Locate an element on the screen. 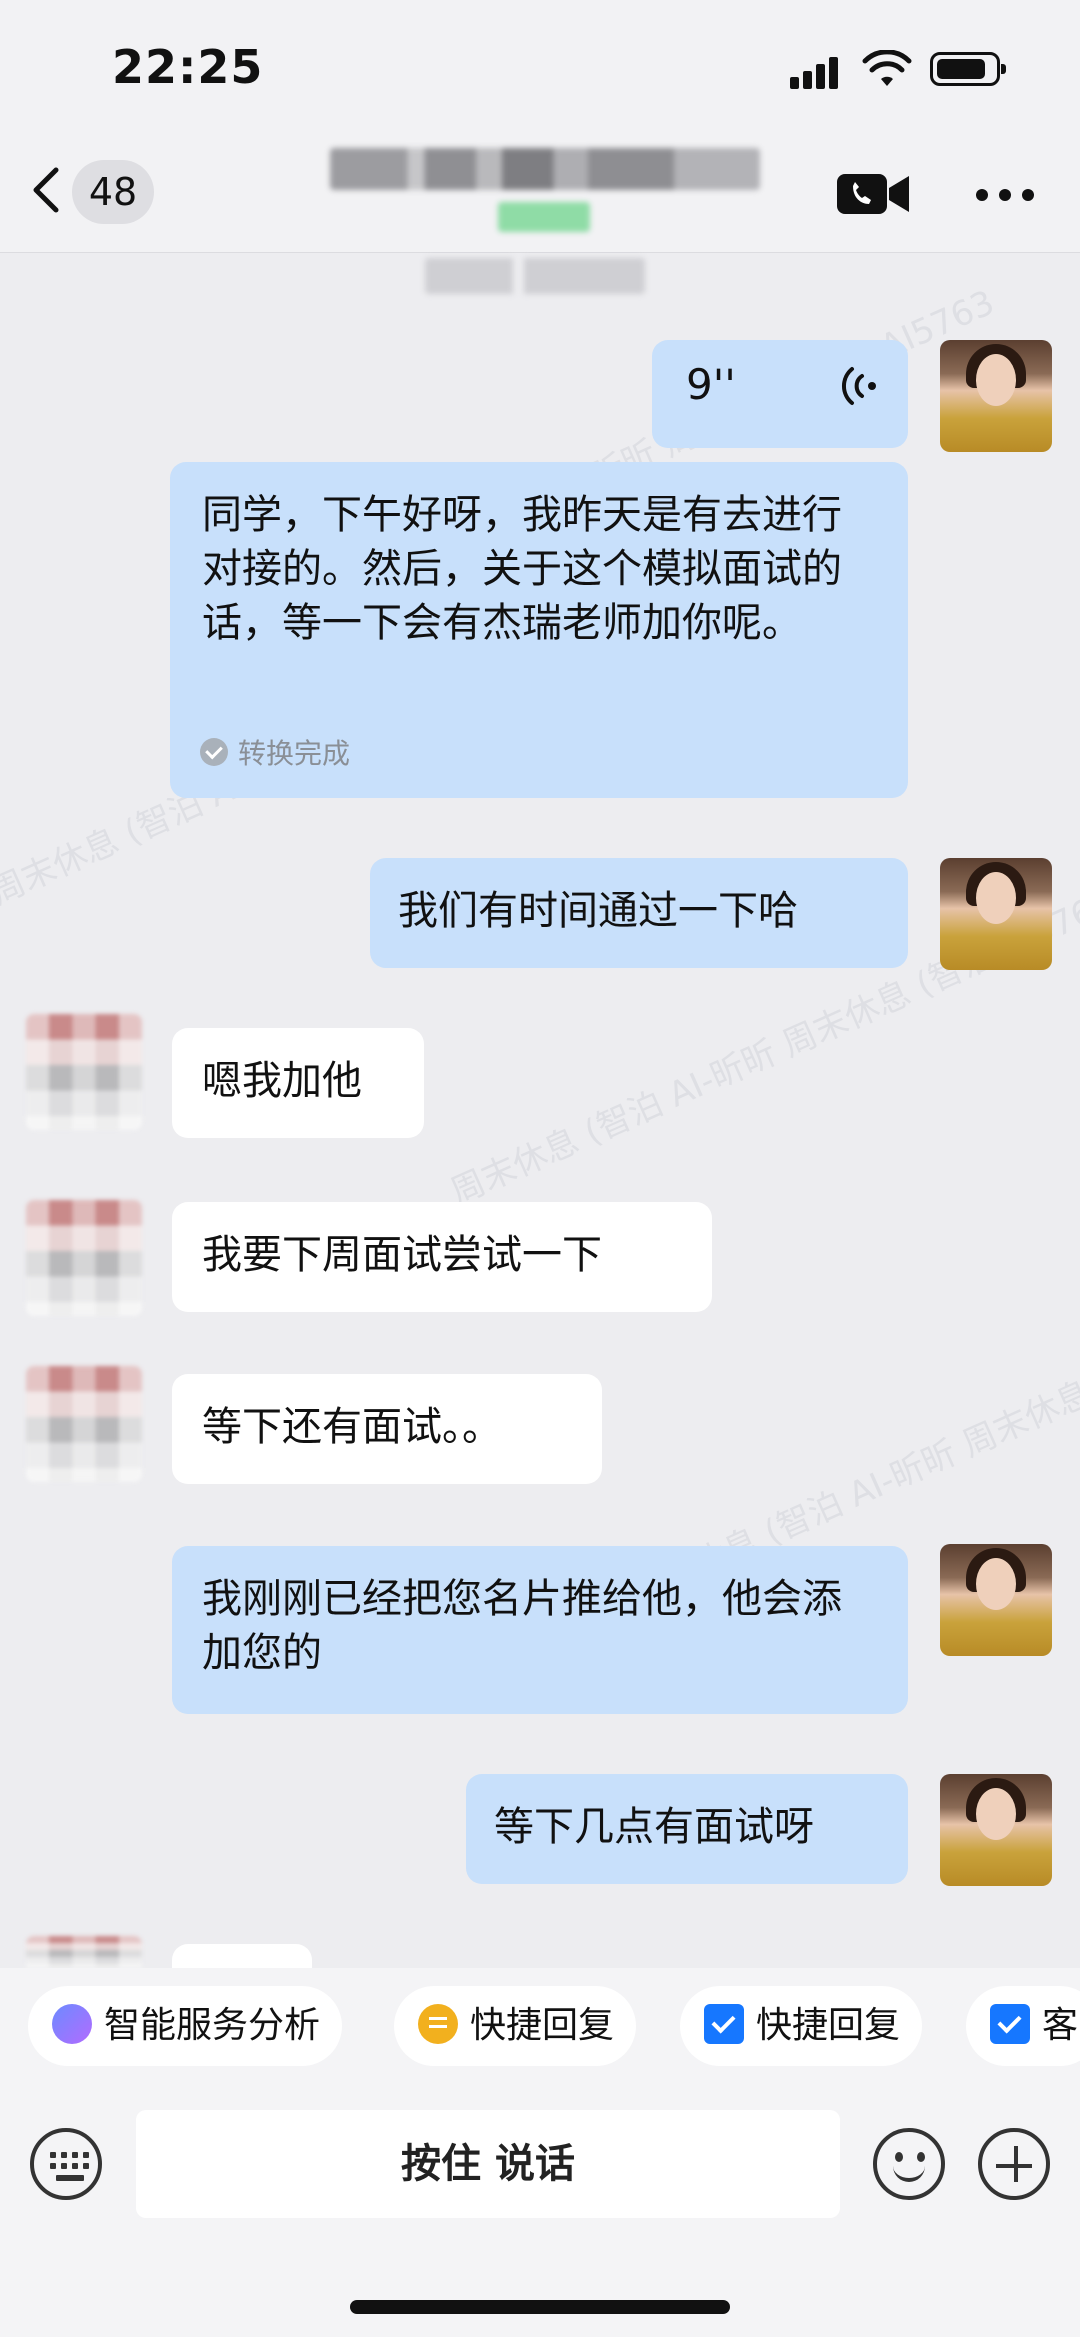 This screenshot has height=2337, width=1080. transcript-status: 转换完成 is located at coordinates (275, 754).